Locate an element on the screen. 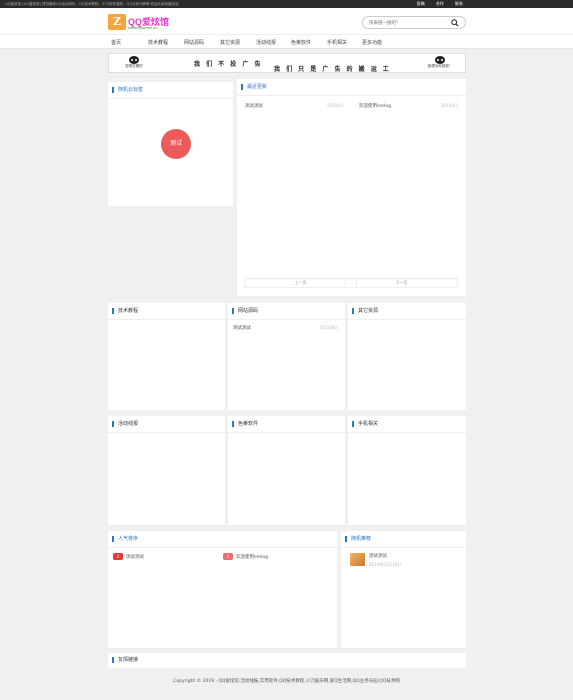 The width and height of the screenshot is (573, 700). search-box is located at coordinates (414, 22).